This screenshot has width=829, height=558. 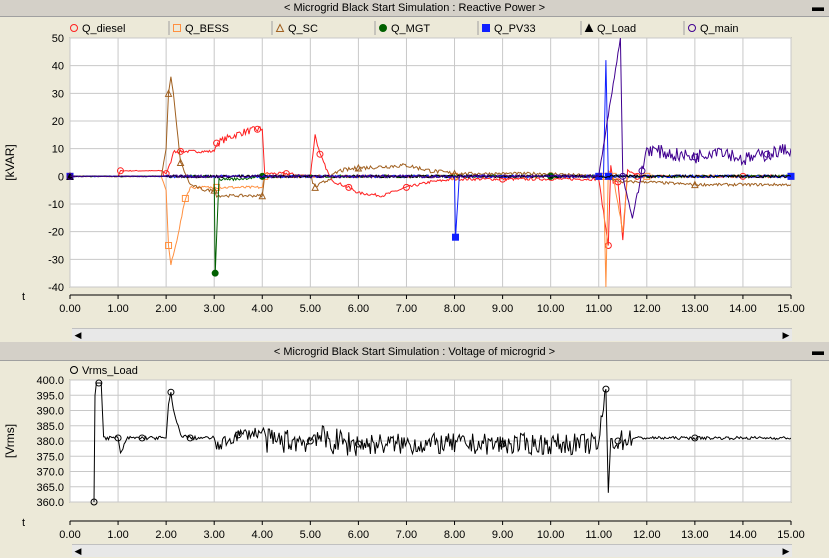 What do you see at coordinates (50, 396) in the screenshot?
I see `y-tick-label: 395.0` at bounding box center [50, 396].